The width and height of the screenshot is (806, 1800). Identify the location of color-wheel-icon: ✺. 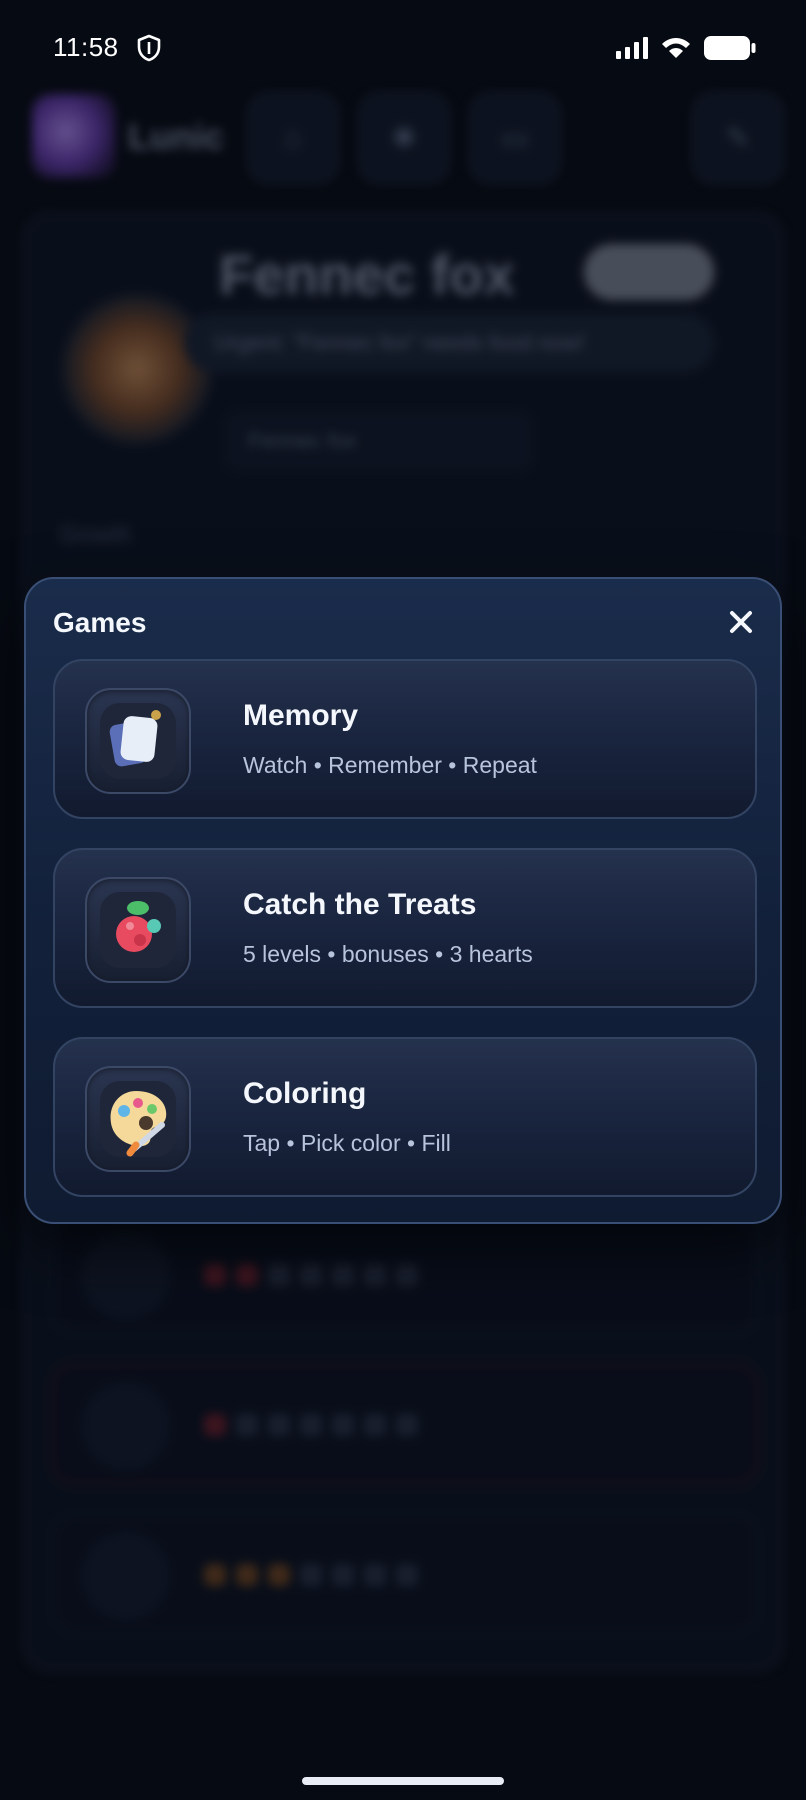
(404, 138).